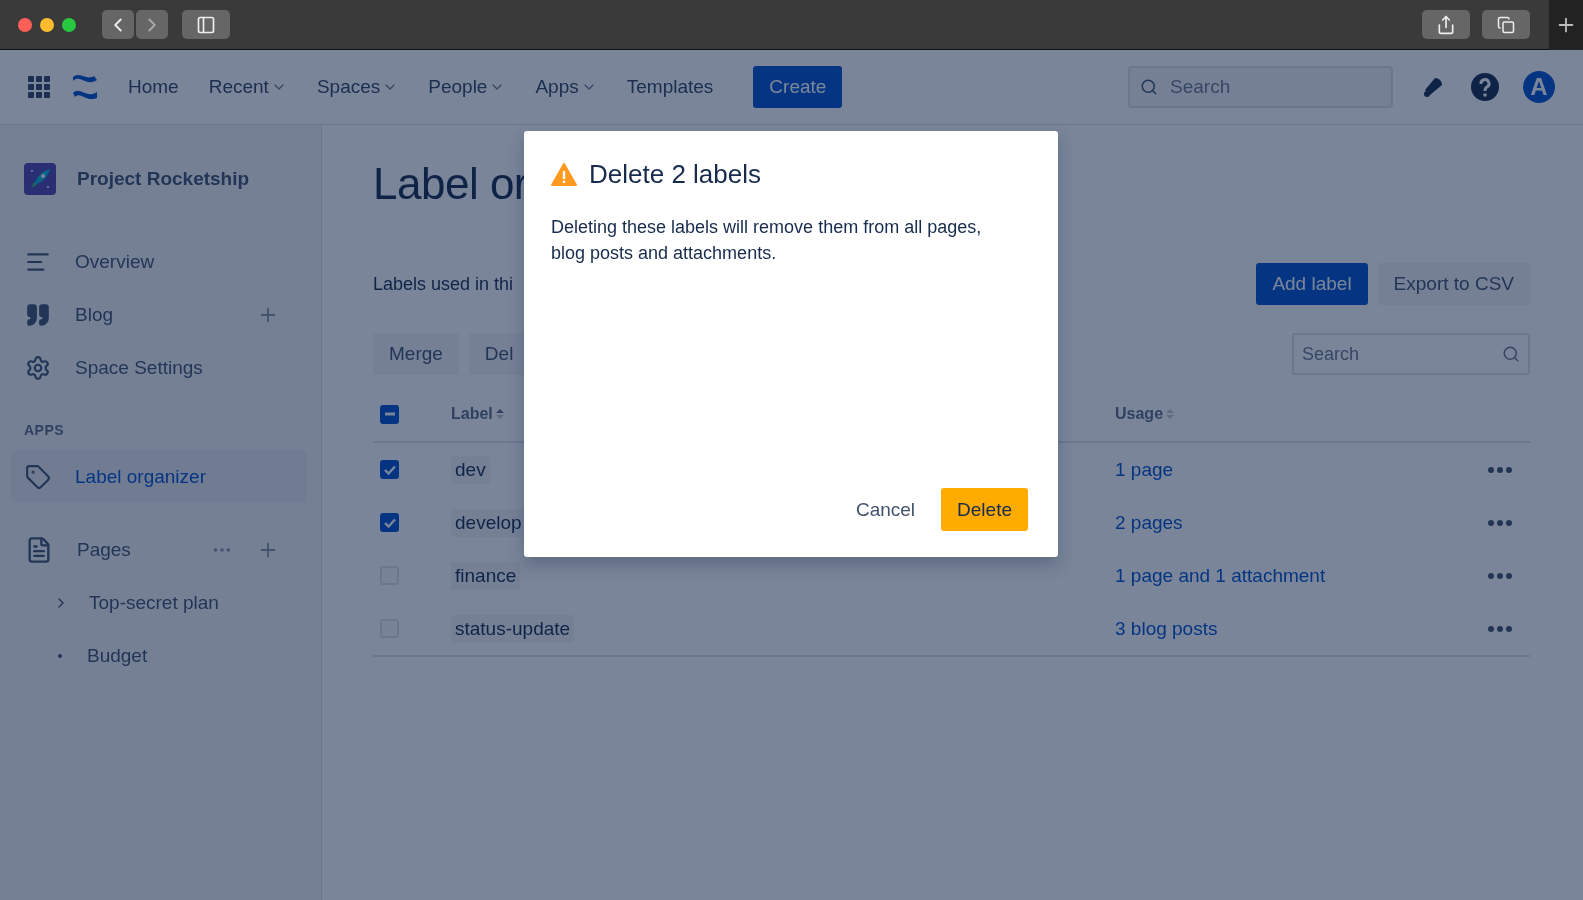  Describe the element at coordinates (486, 575) in the screenshot. I see `label-tag: finance` at that location.